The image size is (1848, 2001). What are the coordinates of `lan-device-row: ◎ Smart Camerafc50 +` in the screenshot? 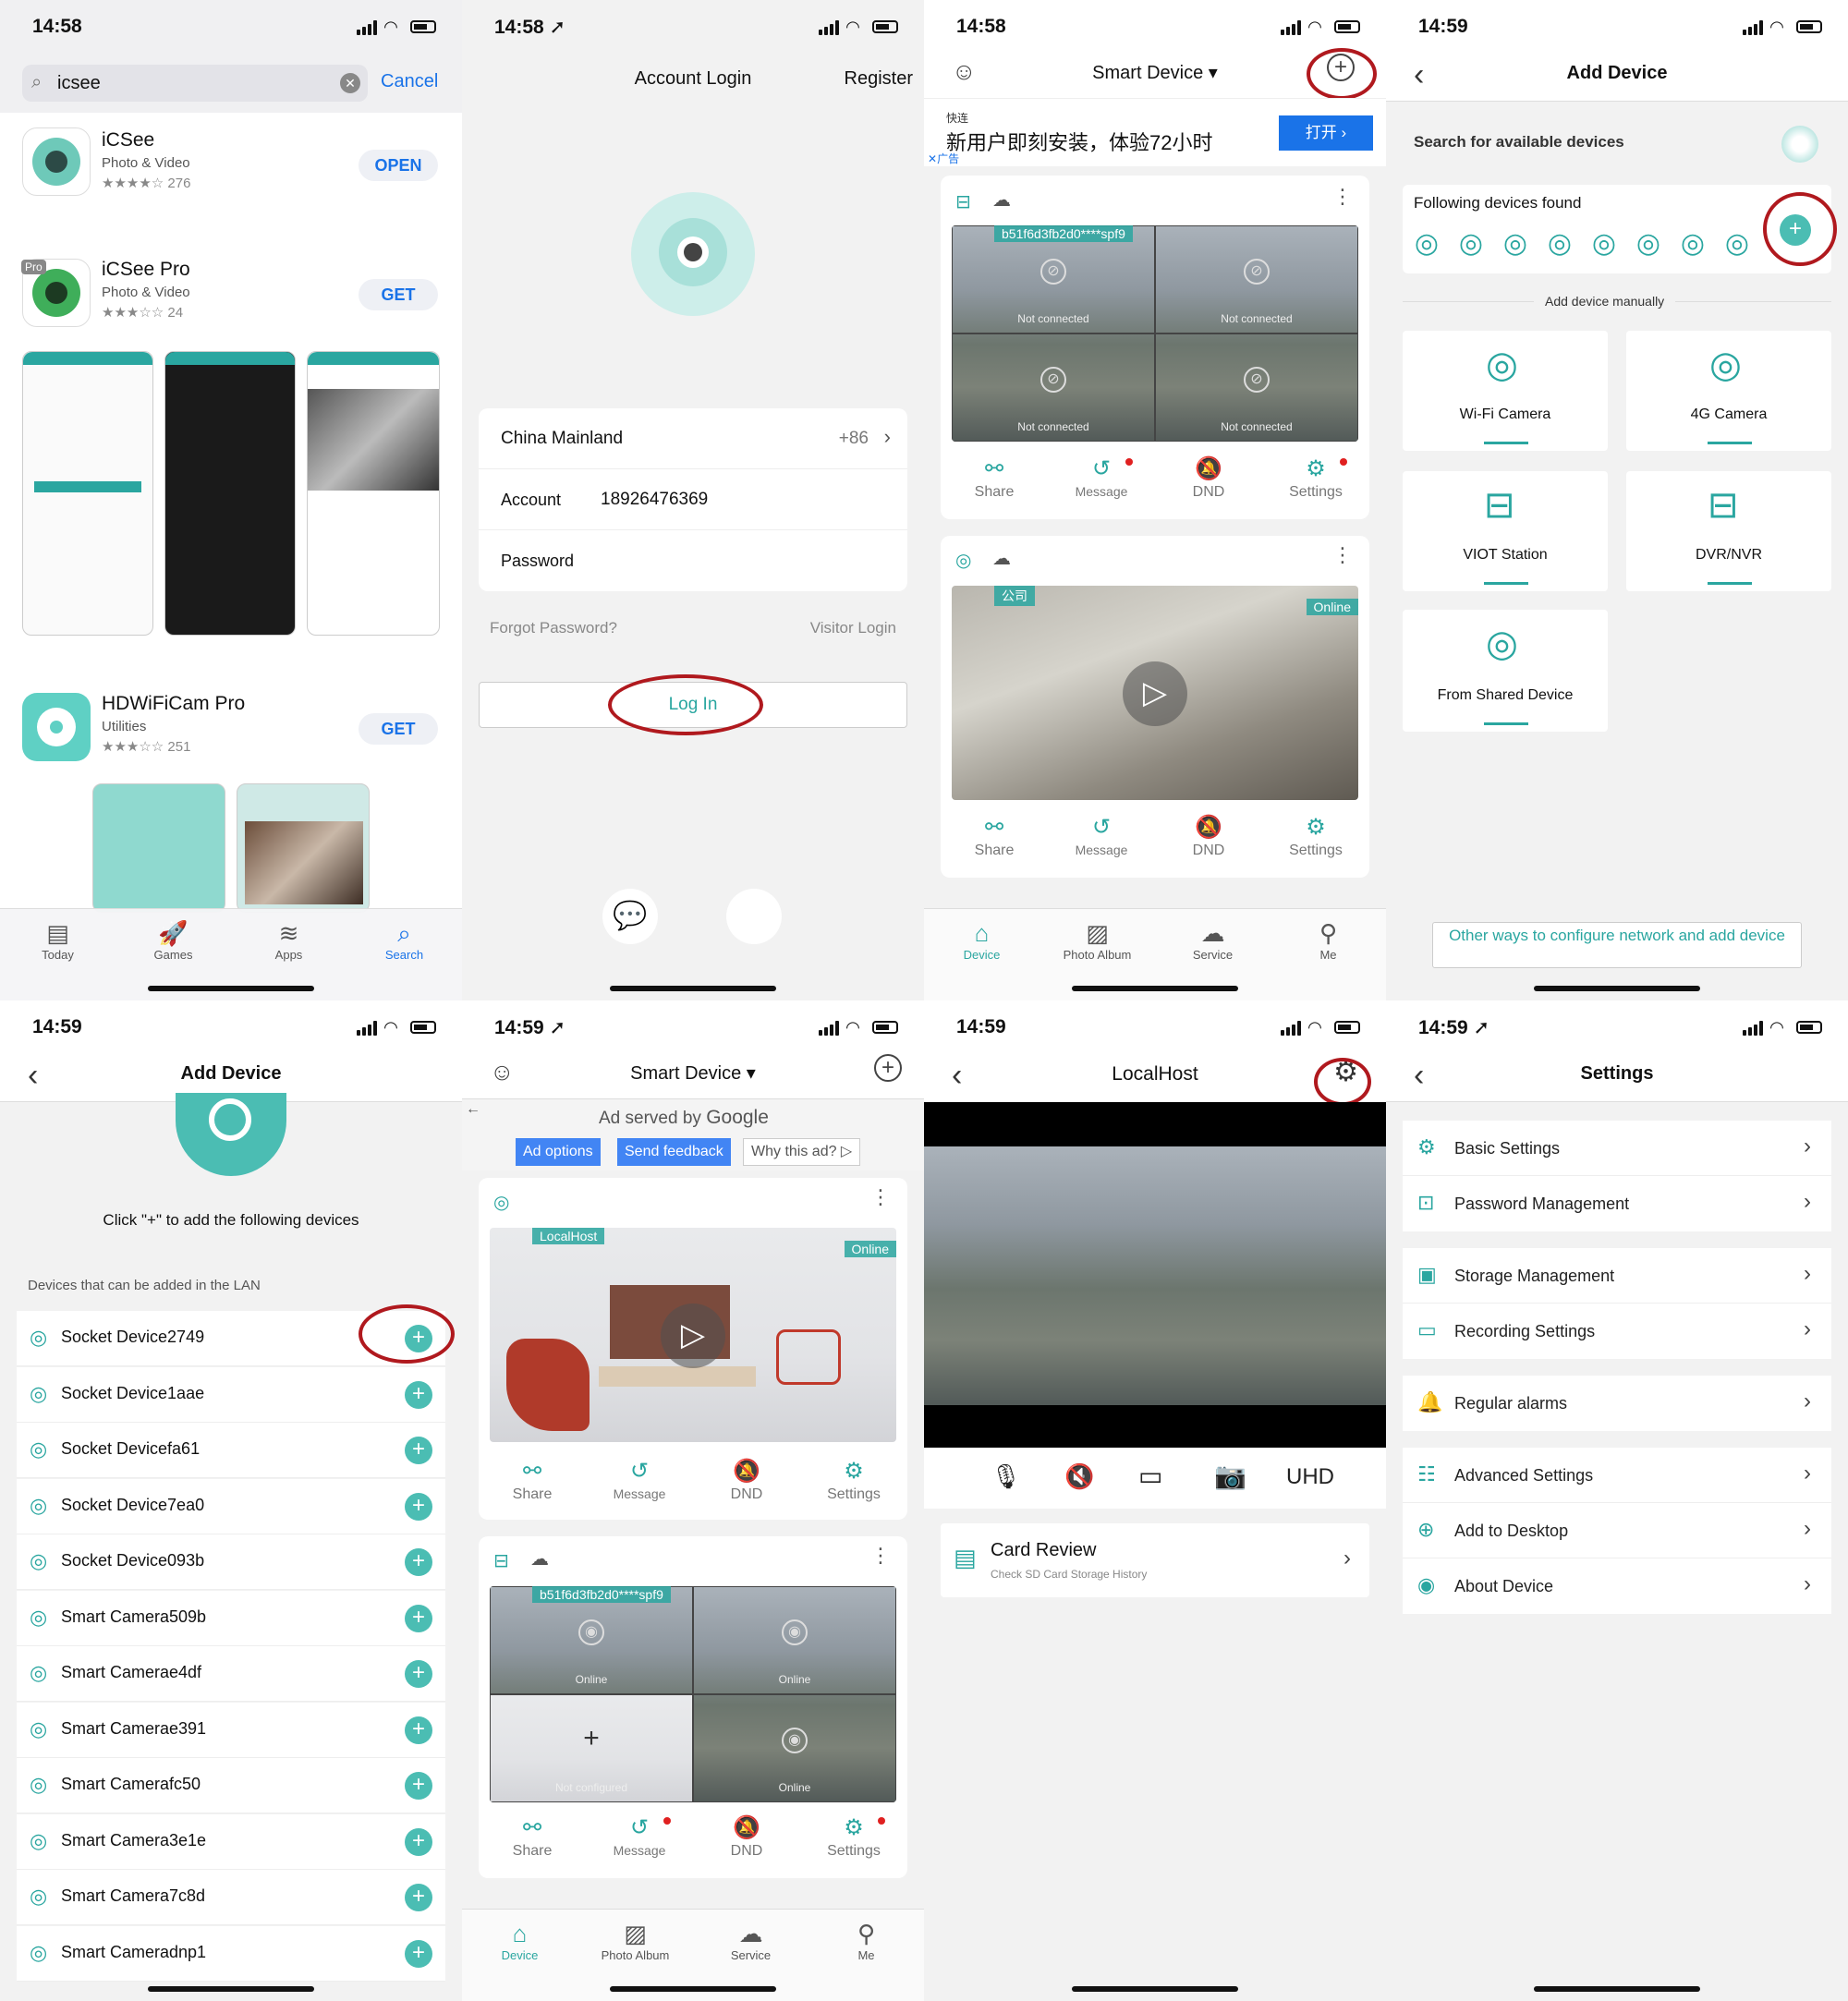 It's located at (231, 1785).